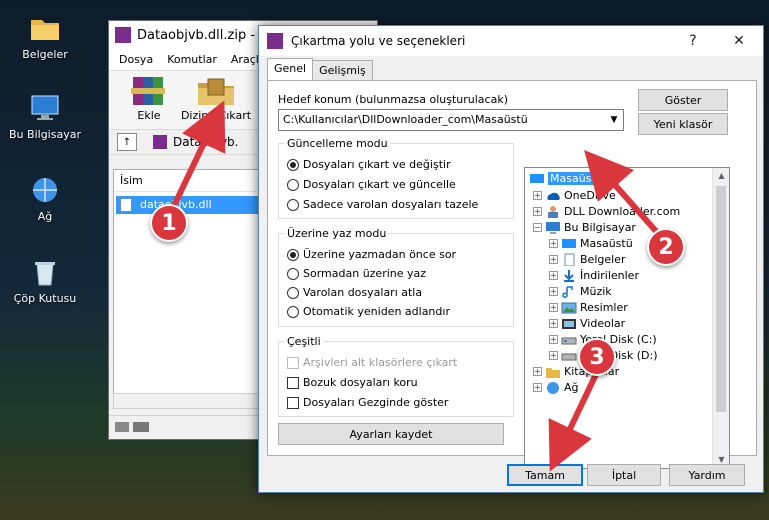 The width and height of the screenshot is (769, 520). Describe the element at coordinates (391, 434) in the screenshot. I see `save-settings-button: Ayarları kaydet` at that location.